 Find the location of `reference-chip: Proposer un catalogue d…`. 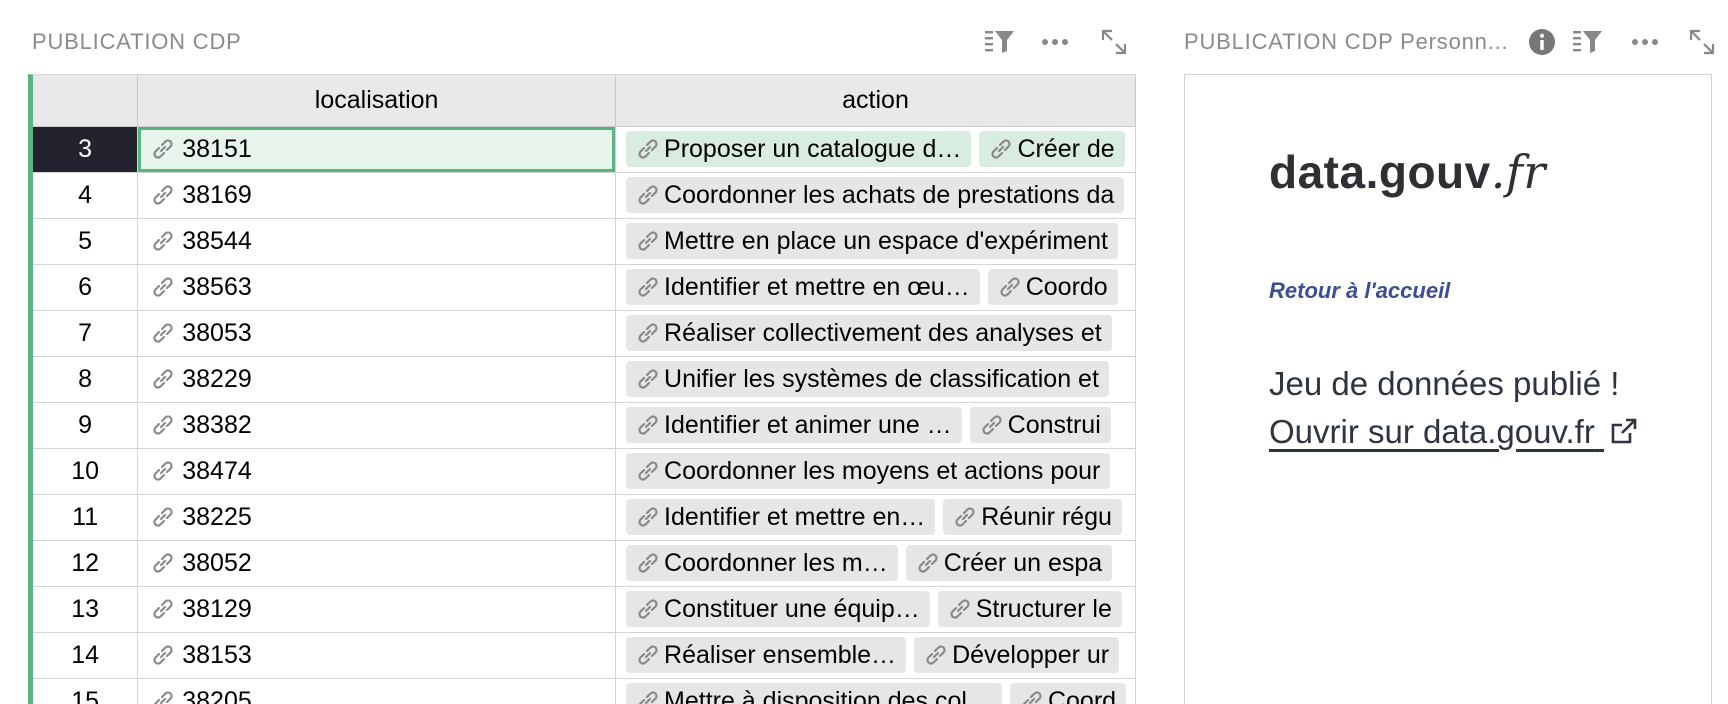

reference-chip: Proposer un catalogue d… is located at coordinates (799, 149).